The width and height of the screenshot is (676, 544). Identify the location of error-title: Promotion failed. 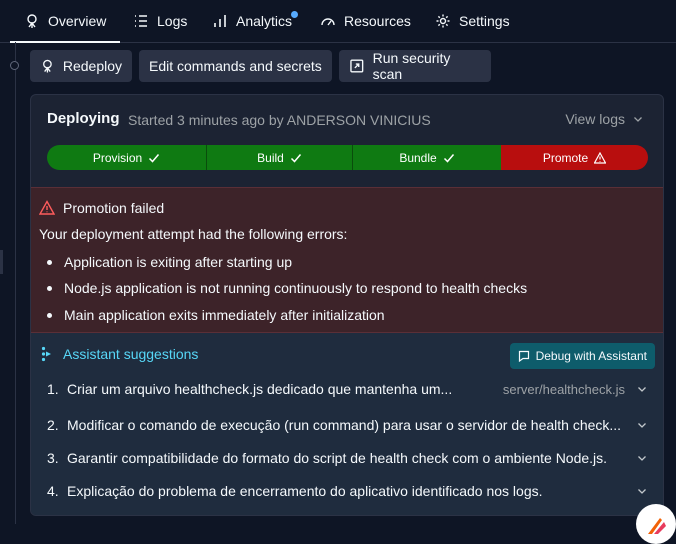
(101, 208).